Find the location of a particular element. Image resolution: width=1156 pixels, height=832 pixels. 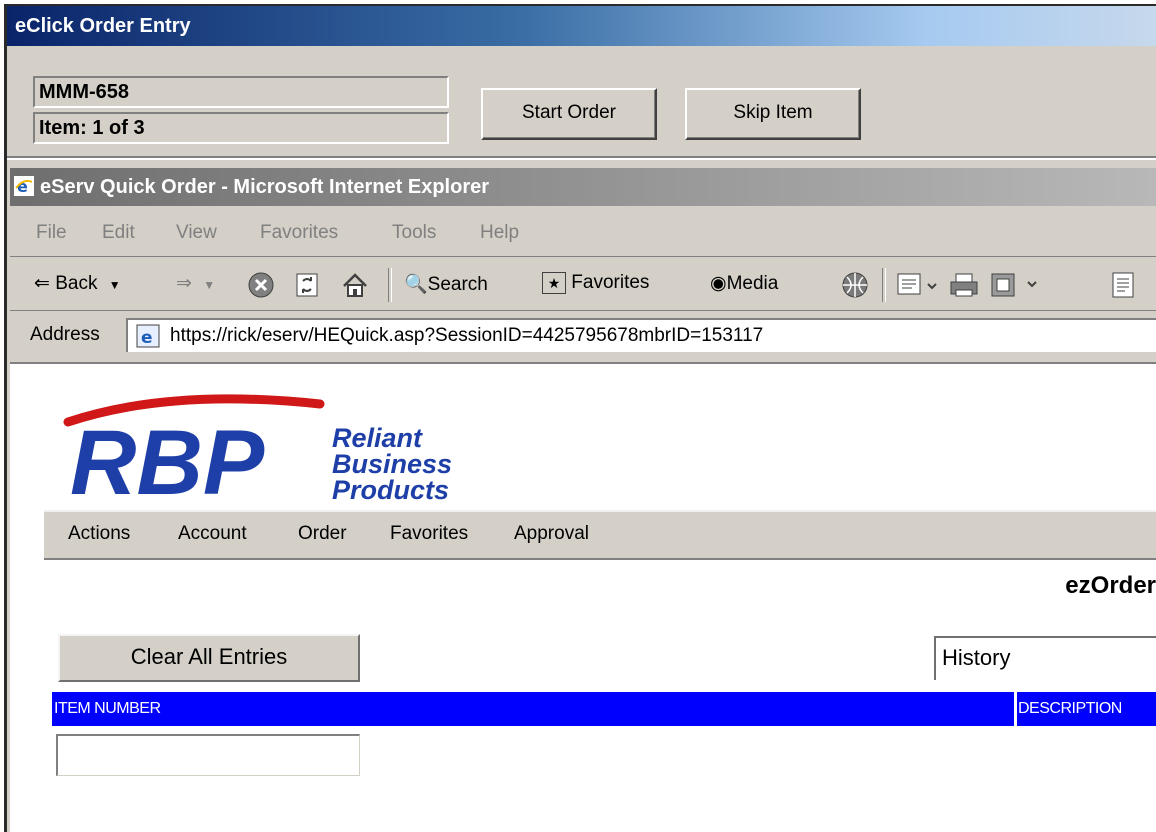

nav-favorites: Favorites is located at coordinates (429, 534).